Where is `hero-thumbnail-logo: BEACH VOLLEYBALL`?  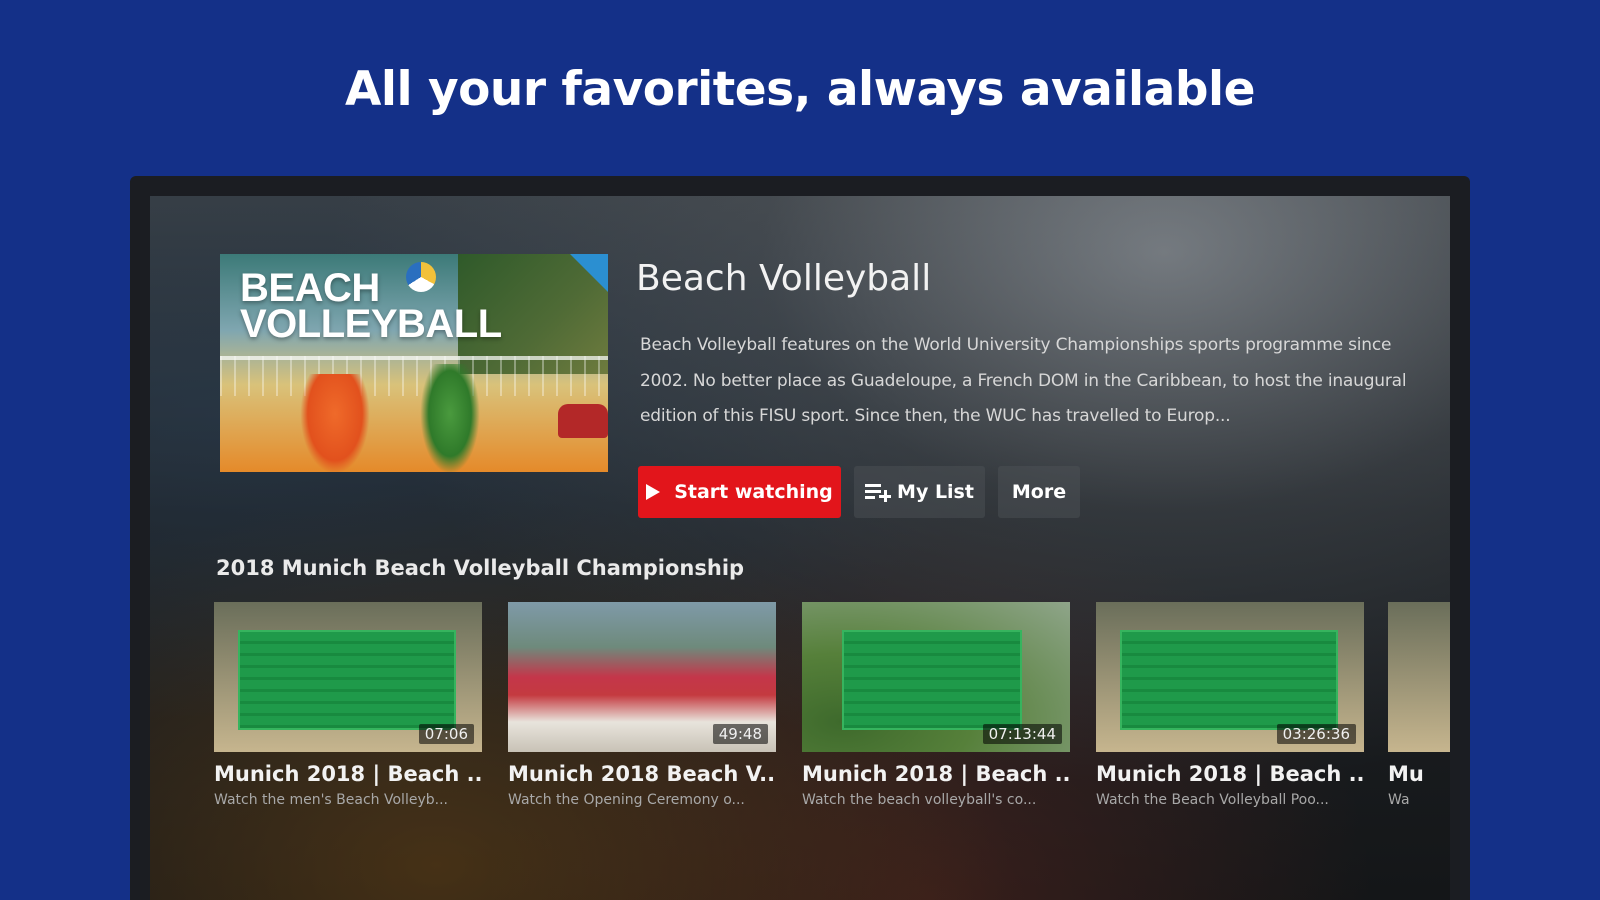 hero-thumbnail-logo: BEACH VOLLEYBALL is located at coordinates (371, 306).